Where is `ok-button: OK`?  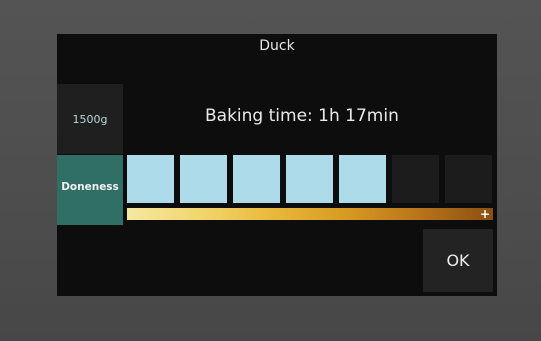
ok-button: OK is located at coordinates (458, 260).